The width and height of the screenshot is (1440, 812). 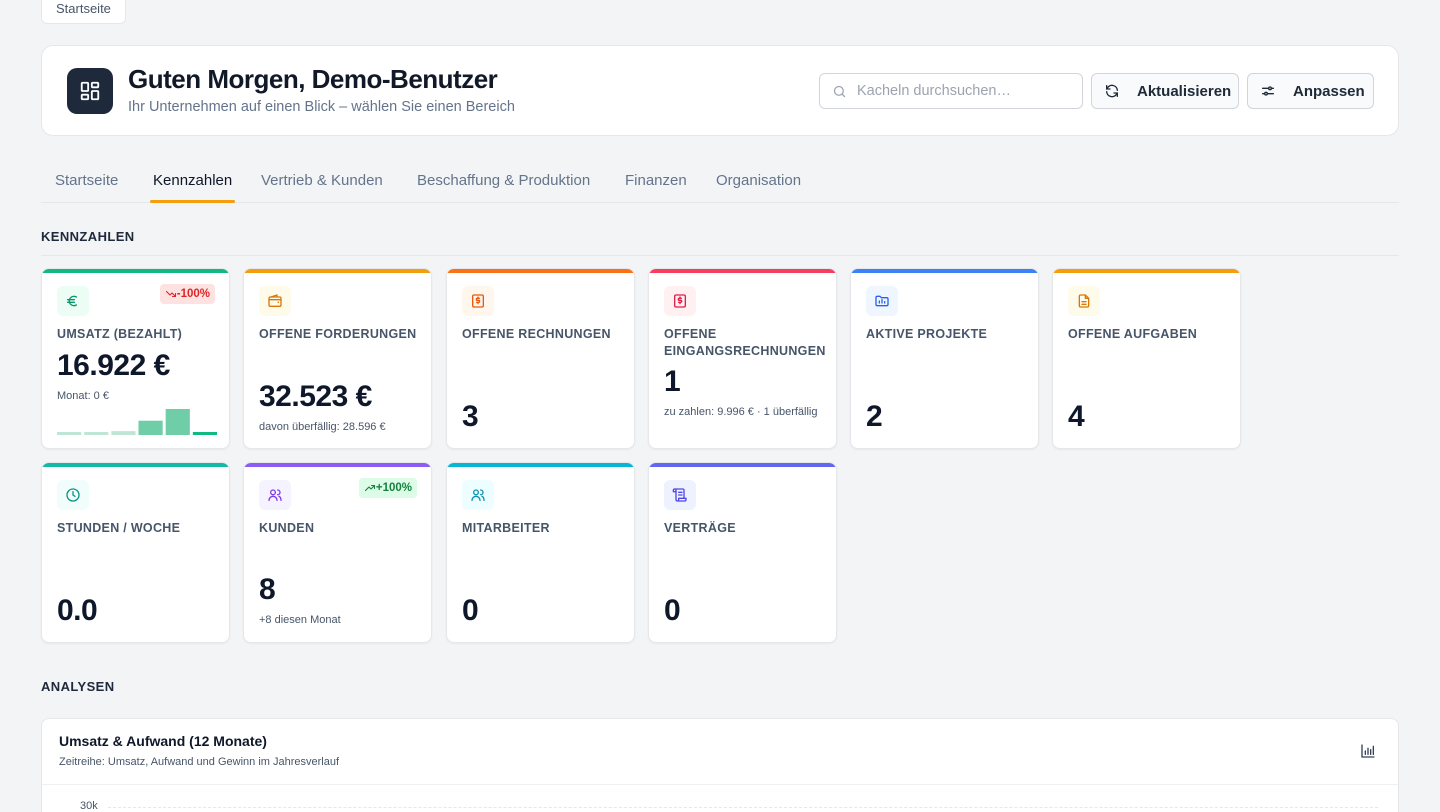 What do you see at coordinates (137, 422) in the screenshot?
I see `umsatz-sparkline` at bounding box center [137, 422].